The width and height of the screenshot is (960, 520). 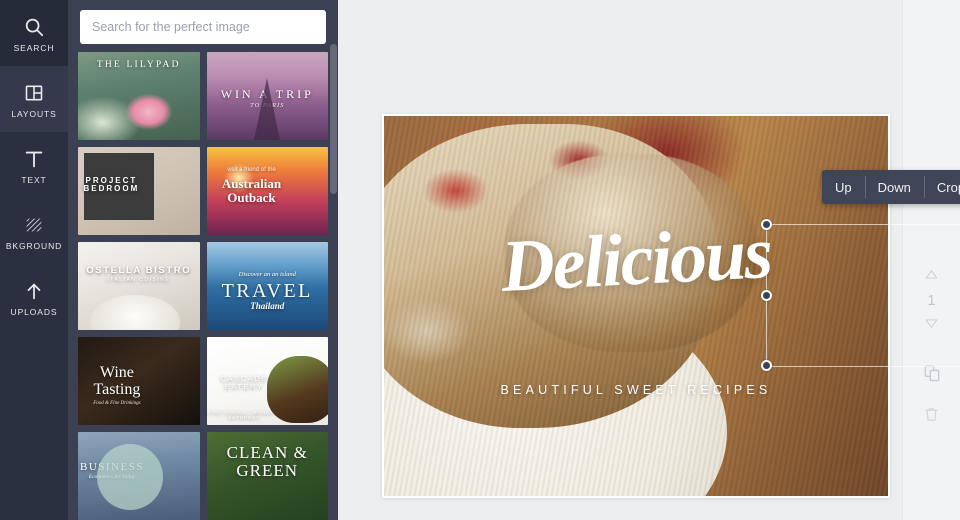 I want to click on layer-down-button, so click(x=932, y=325).